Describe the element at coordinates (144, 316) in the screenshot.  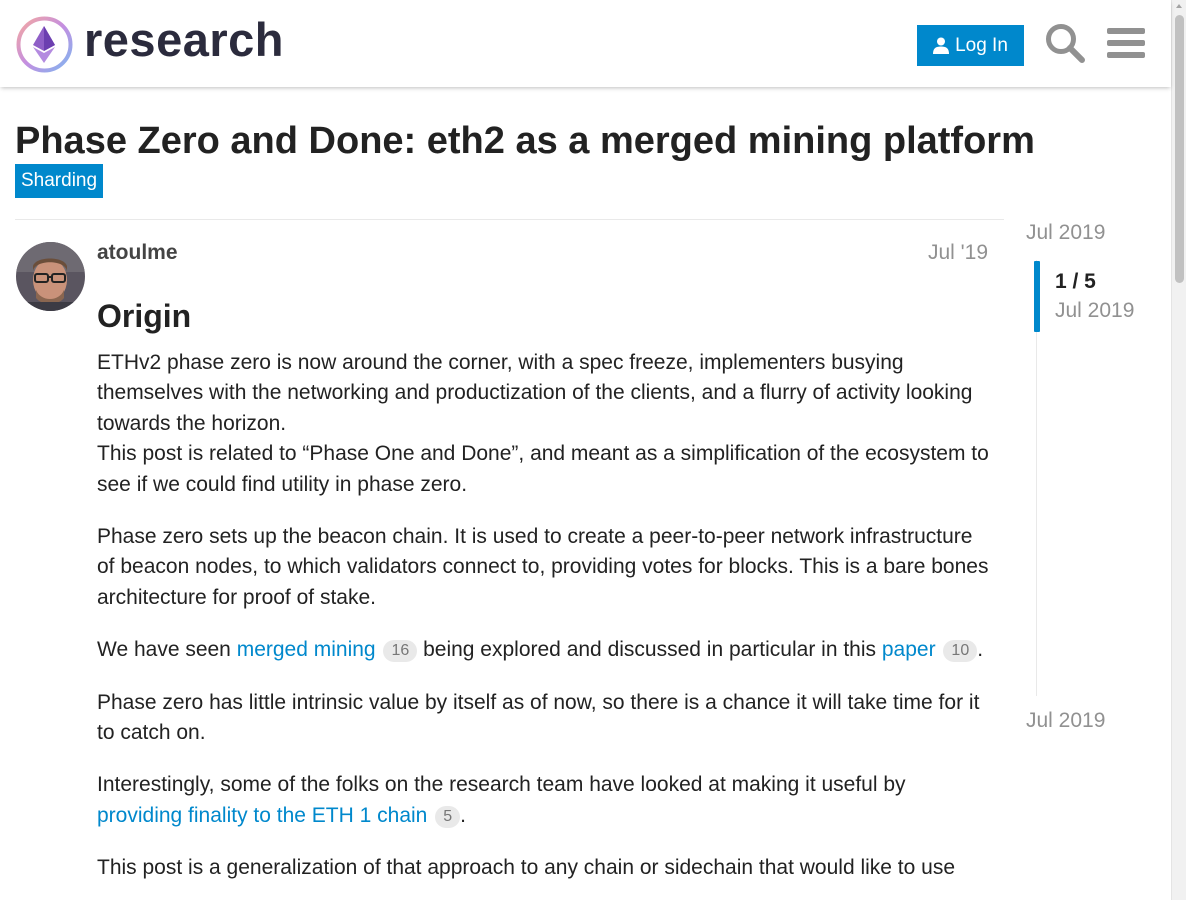
I see `post-heading: Origin` at that location.